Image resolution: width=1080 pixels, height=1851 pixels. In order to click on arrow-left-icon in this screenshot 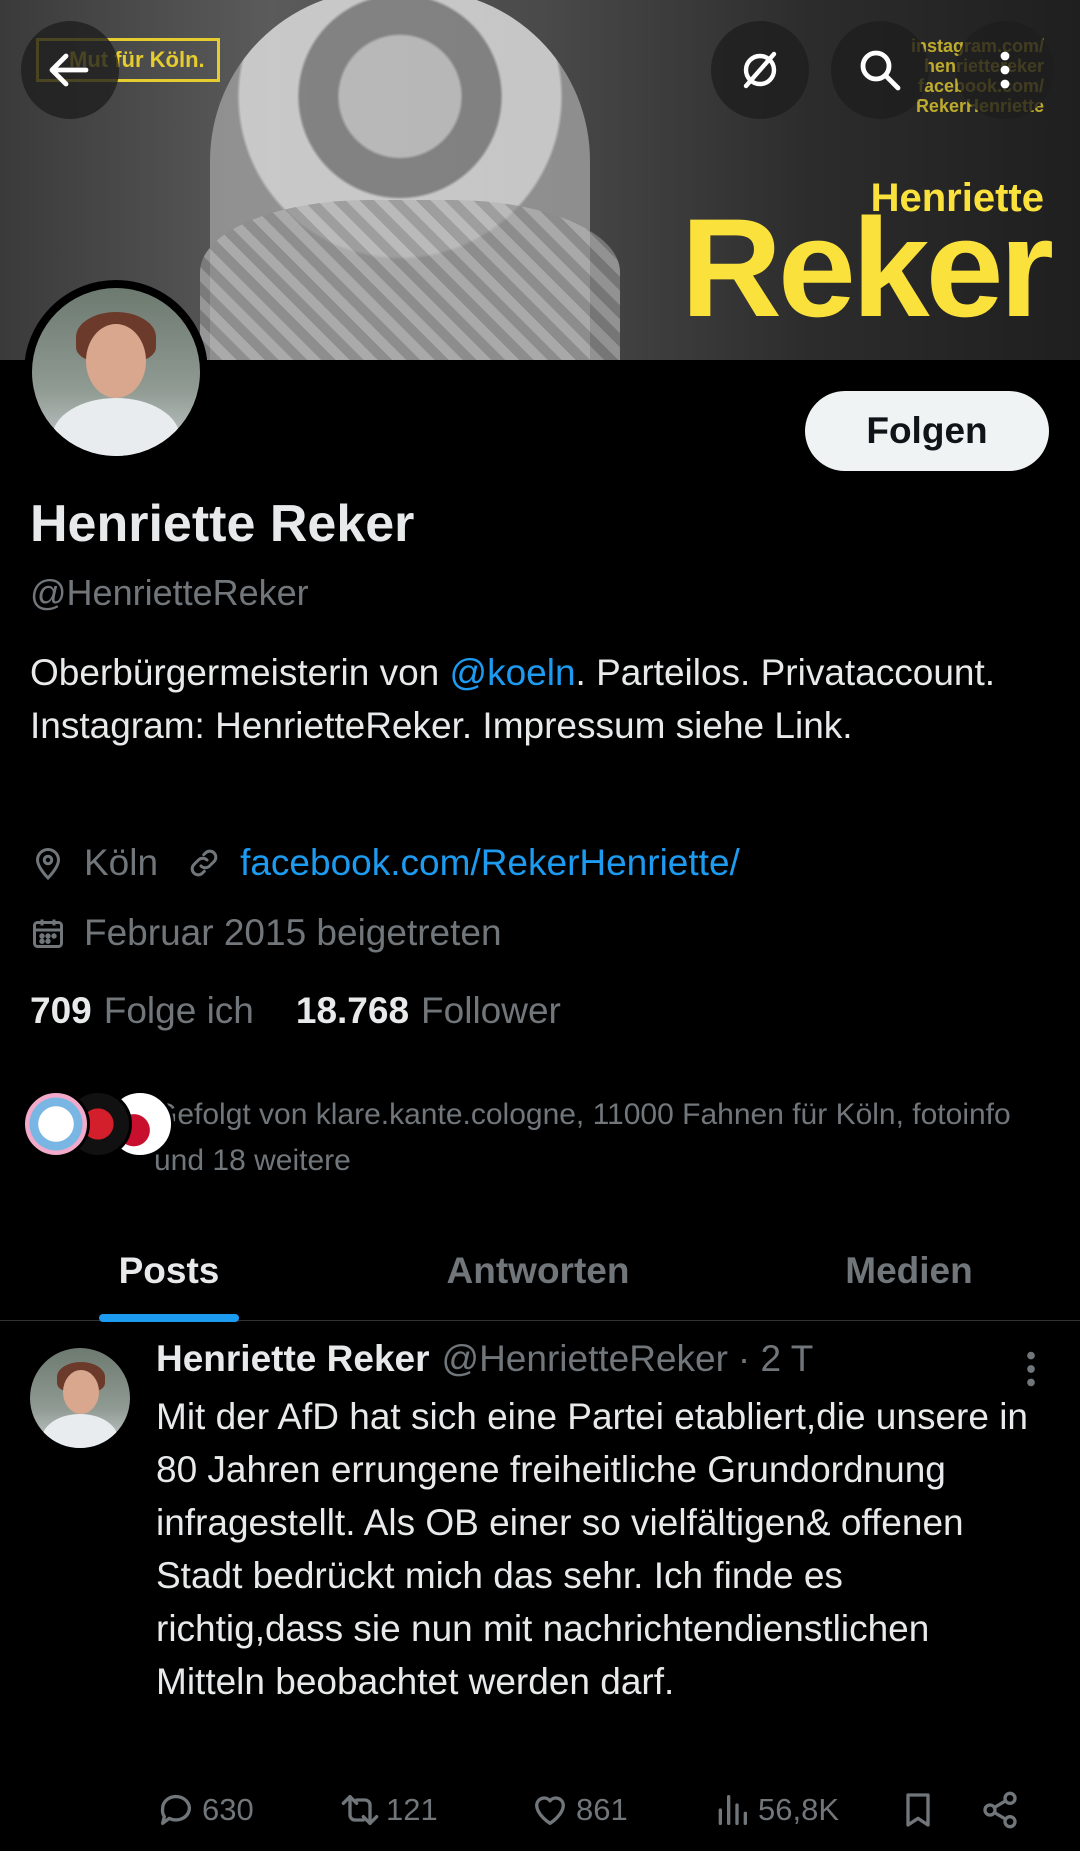, I will do `click(69, 70)`.